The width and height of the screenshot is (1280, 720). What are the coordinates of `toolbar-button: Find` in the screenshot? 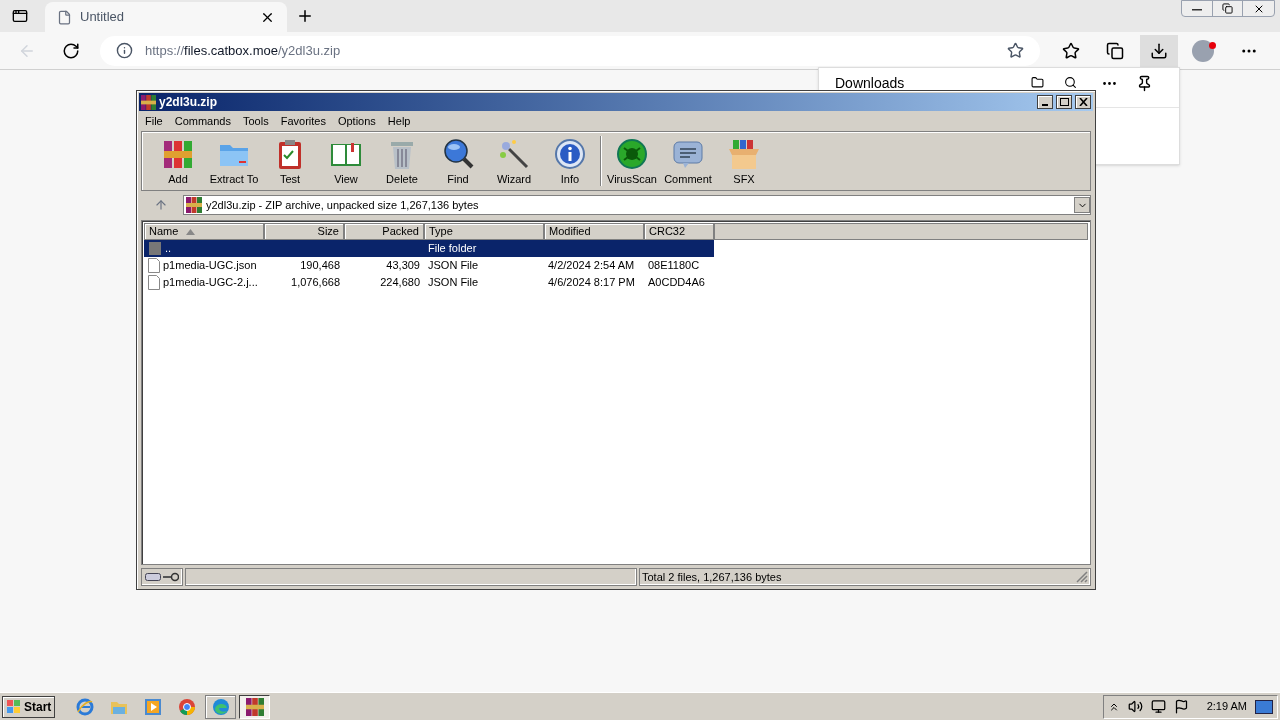 It's located at (458, 161).